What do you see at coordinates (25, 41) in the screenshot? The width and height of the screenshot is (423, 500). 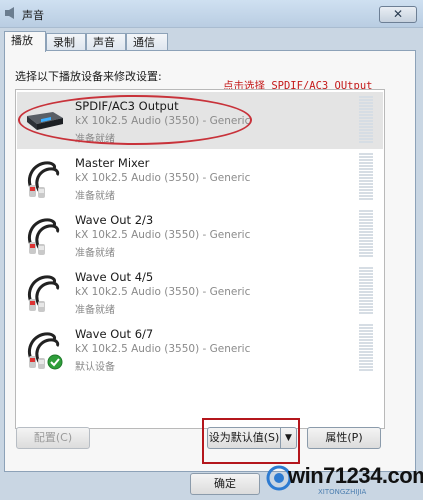 I see `tab-playback: 播放` at bounding box center [25, 41].